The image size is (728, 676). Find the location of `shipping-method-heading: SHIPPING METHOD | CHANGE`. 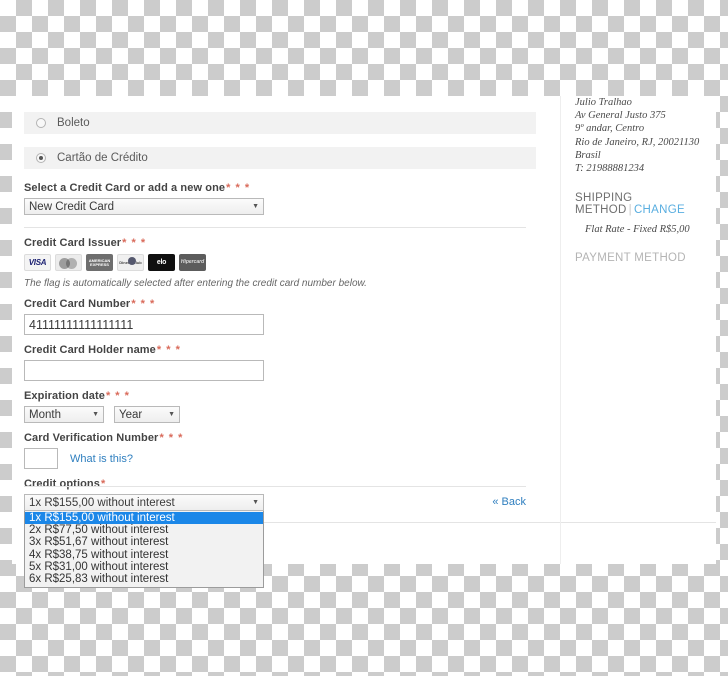

shipping-method-heading: SHIPPING METHOD | CHANGE is located at coordinates (645, 204).